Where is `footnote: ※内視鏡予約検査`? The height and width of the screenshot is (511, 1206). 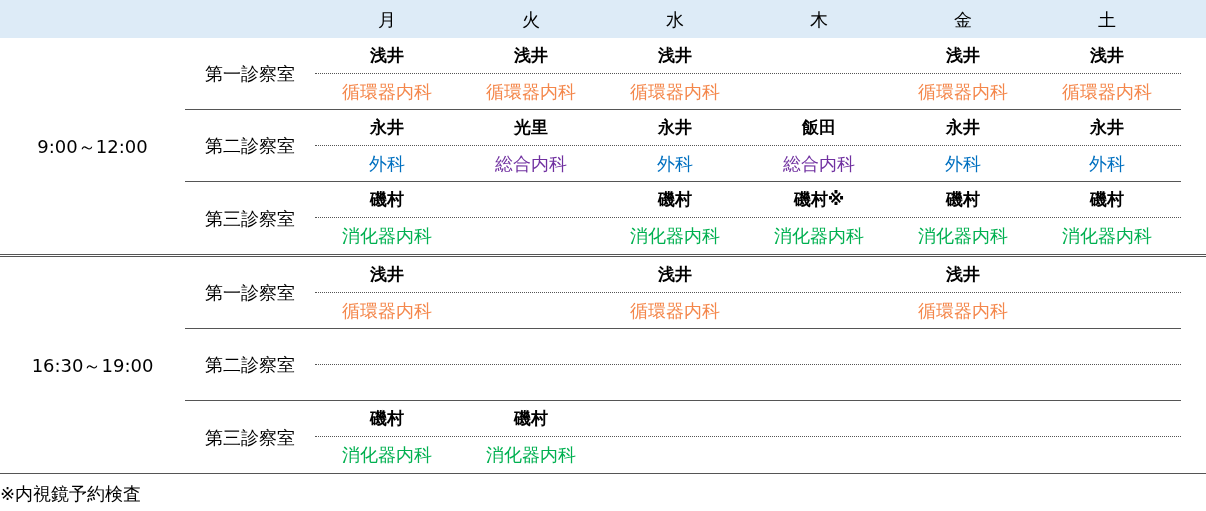
footnote: ※内視鏡予約検査 is located at coordinates (71, 493).